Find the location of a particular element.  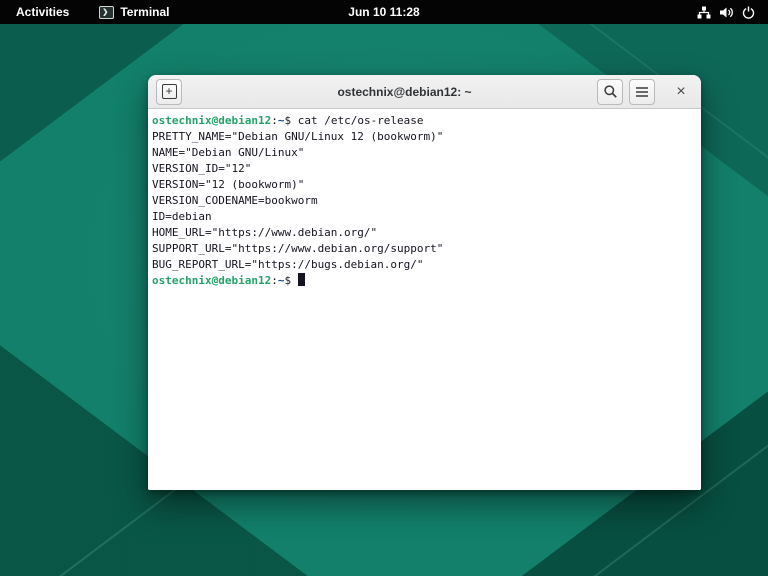

app-menu-terminal: Terminal is located at coordinates (134, 12).